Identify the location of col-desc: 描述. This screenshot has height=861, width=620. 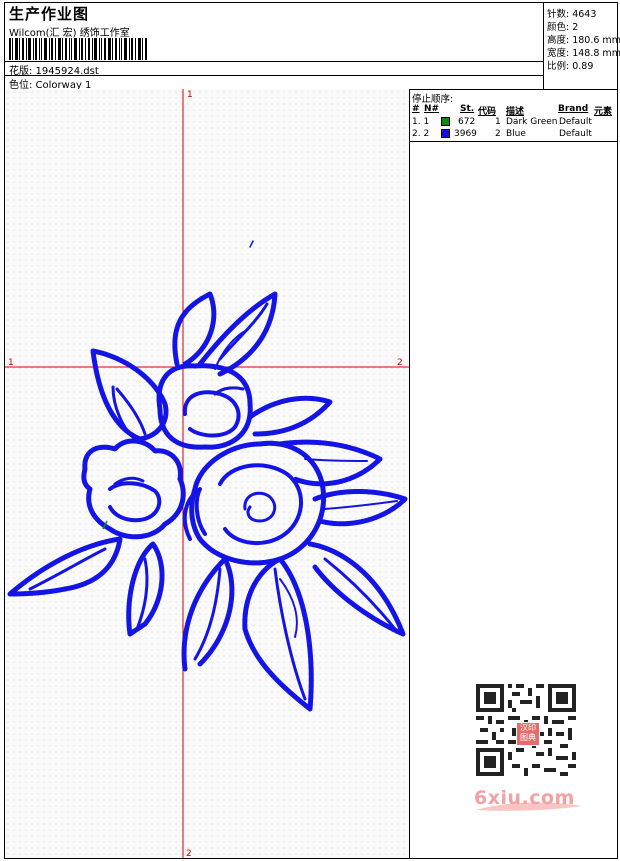
(515, 112).